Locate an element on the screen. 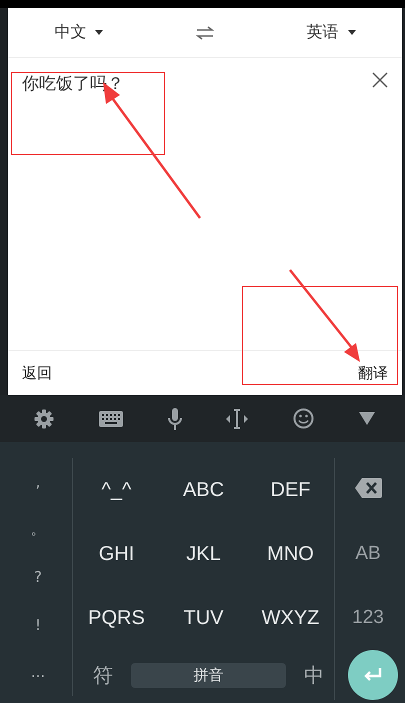 The image size is (405, 703). letter-key: ^_^ is located at coordinates (116, 490).